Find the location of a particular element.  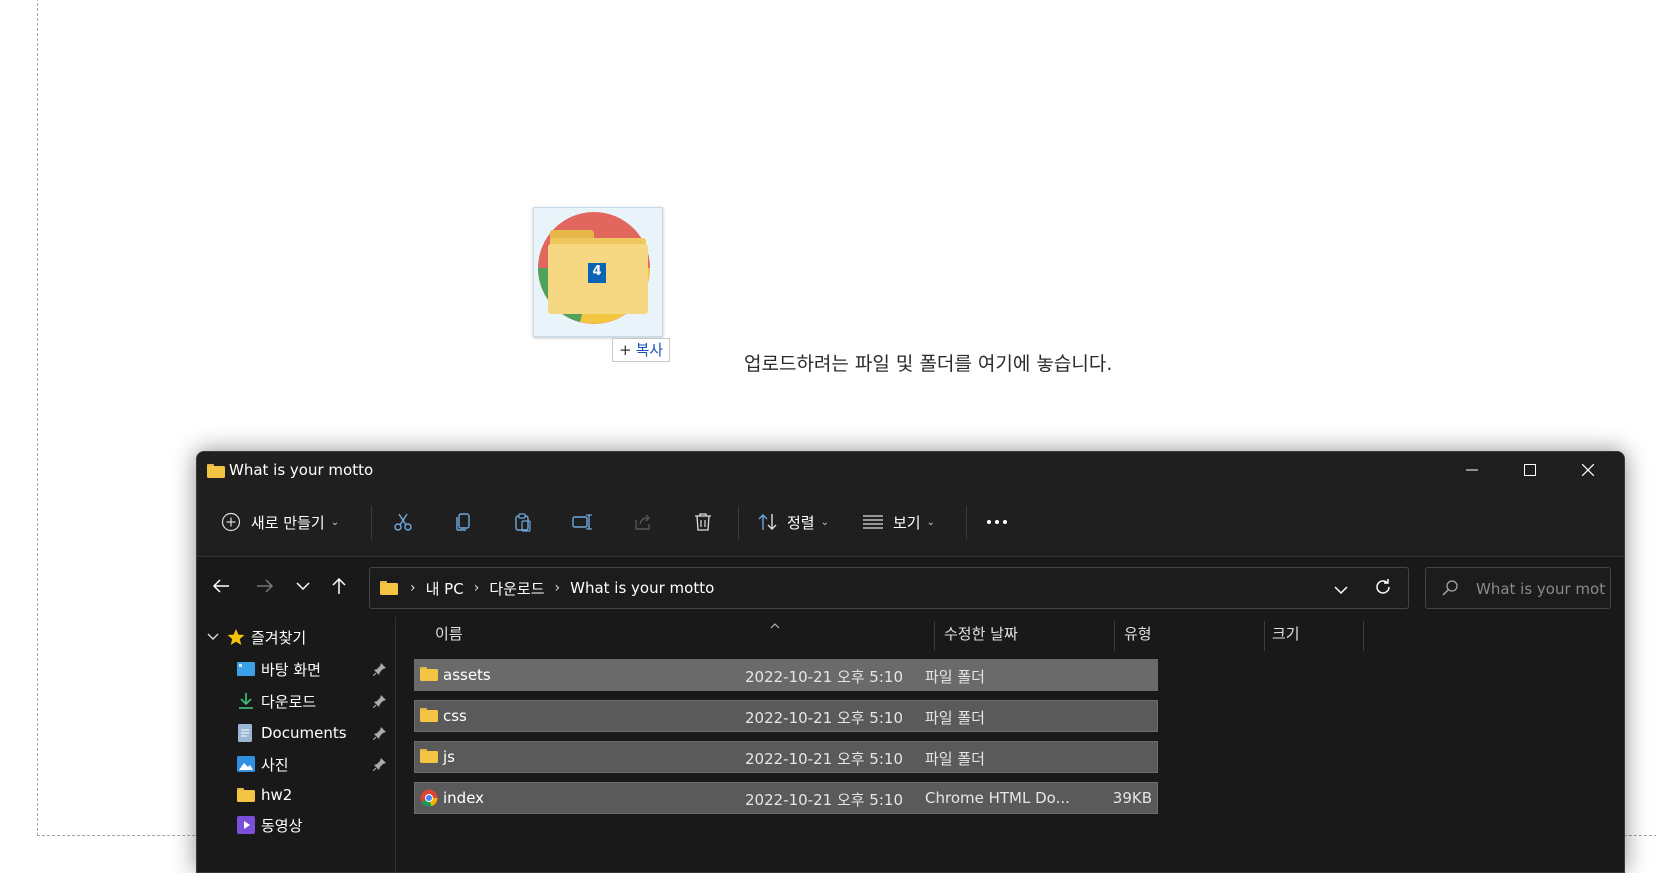

more-options-button is located at coordinates (997, 522).